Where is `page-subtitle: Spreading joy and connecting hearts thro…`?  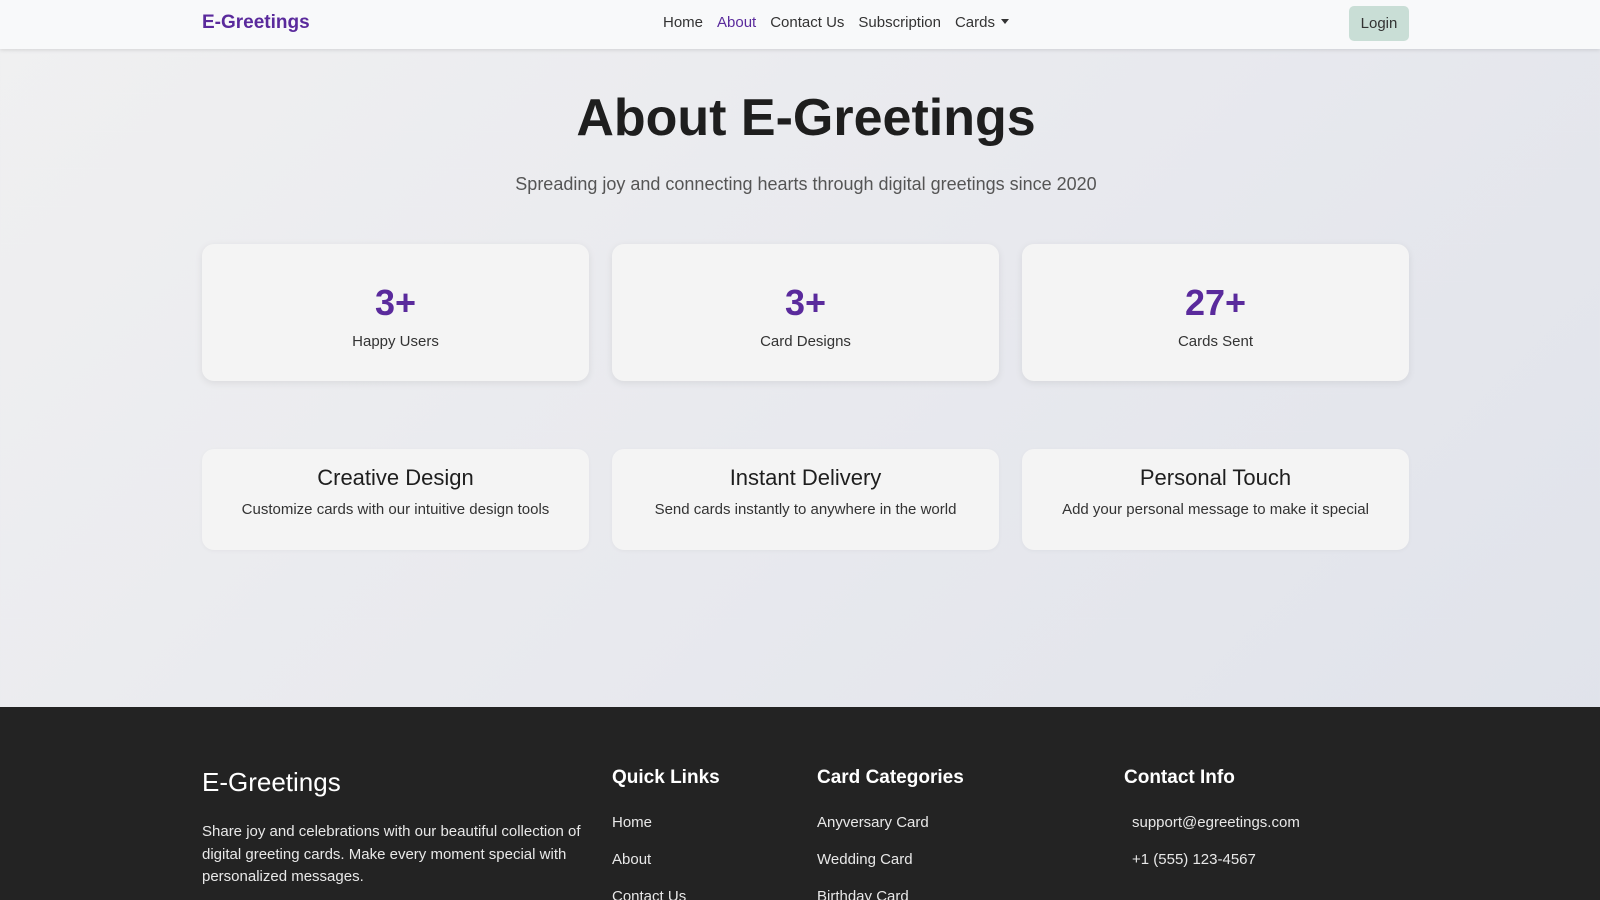 page-subtitle: Spreading joy and connecting hearts thro… is located at coordinates (806, 184).